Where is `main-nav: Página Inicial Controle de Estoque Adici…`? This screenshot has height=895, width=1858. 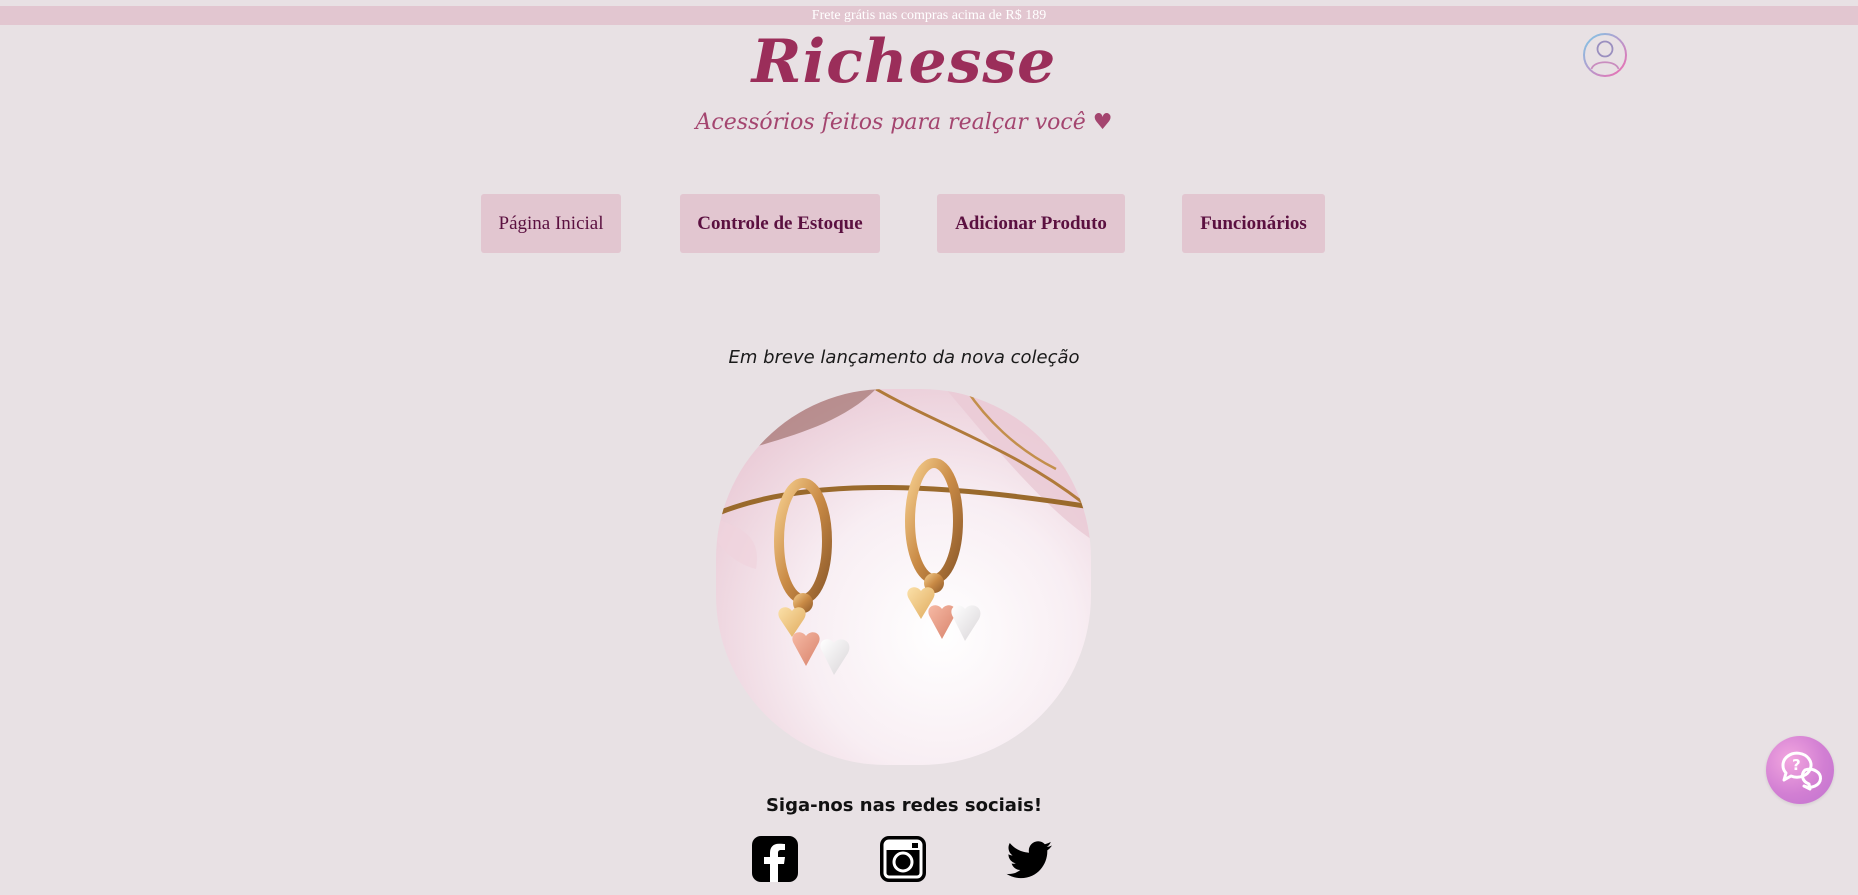
main-nav: Página Inicial Controle de Estoque Adici… is located at coordinates (929, 223).